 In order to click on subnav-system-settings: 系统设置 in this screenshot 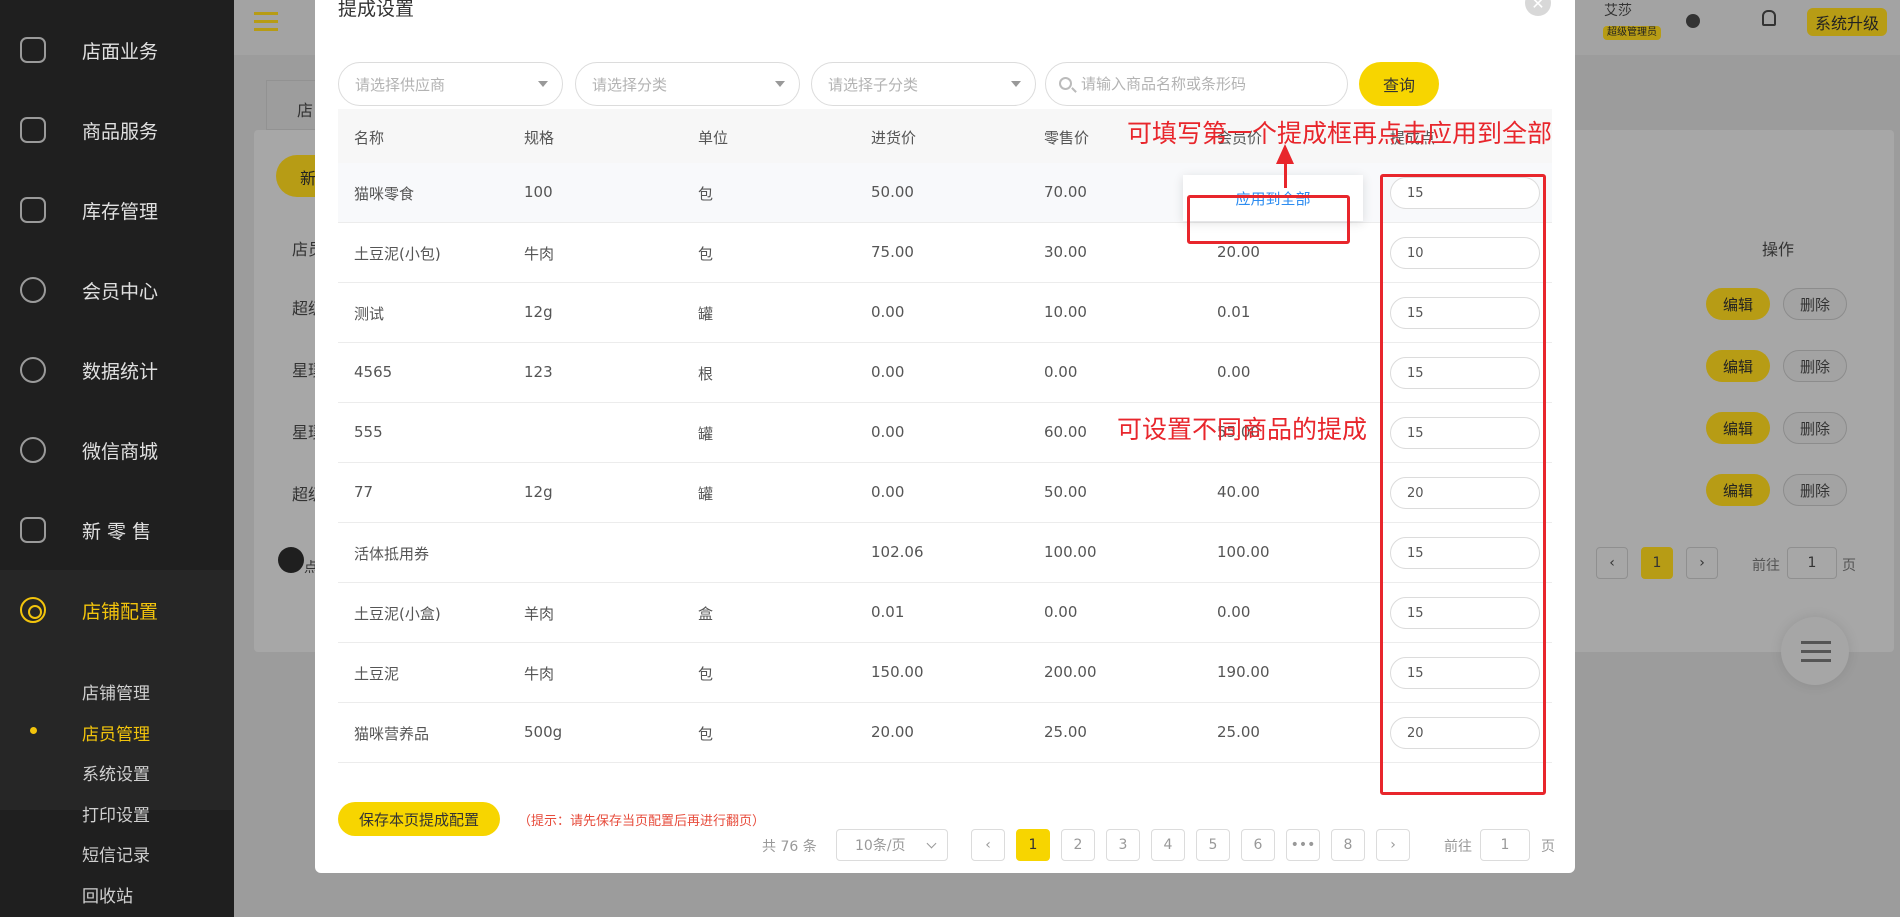, I will do `click(116, 772)`.